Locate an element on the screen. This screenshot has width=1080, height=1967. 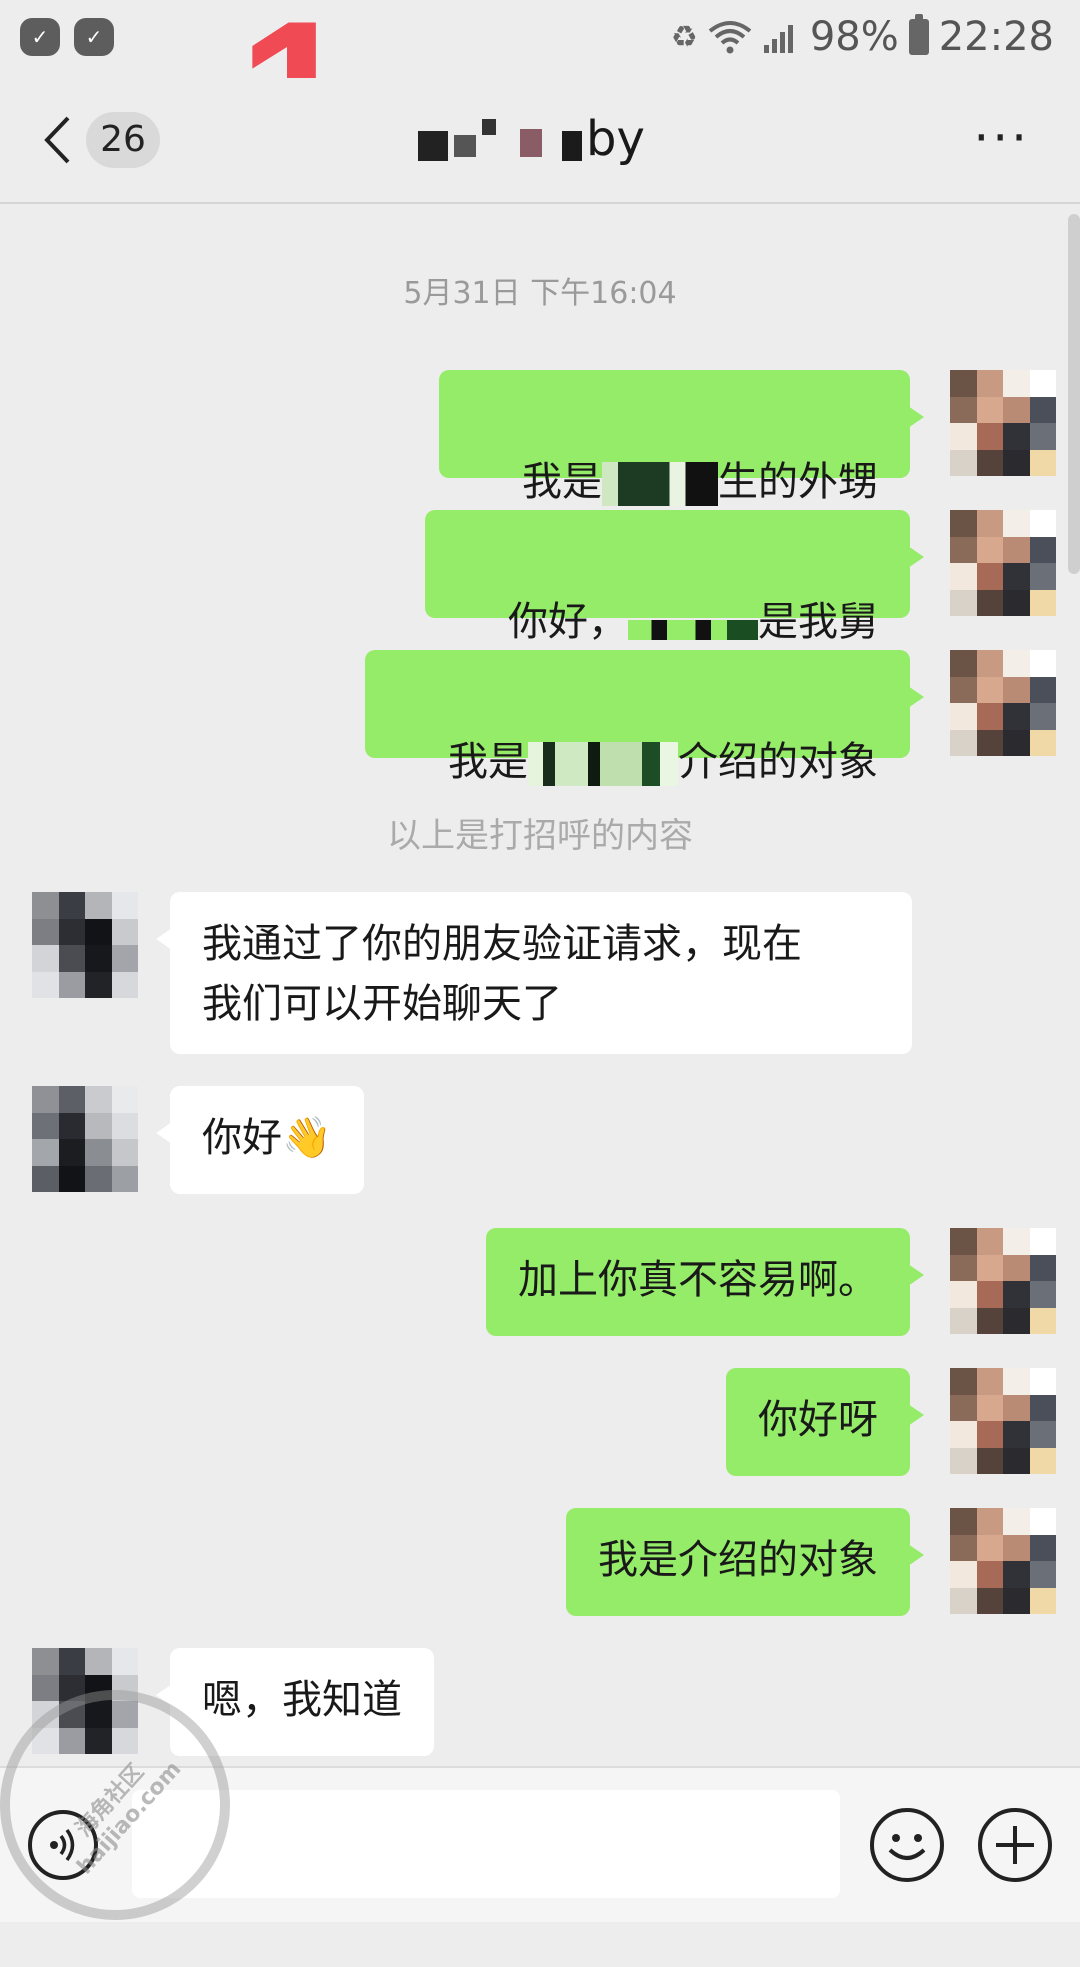
back-chevron-icon is located at coordinates (57, 140).